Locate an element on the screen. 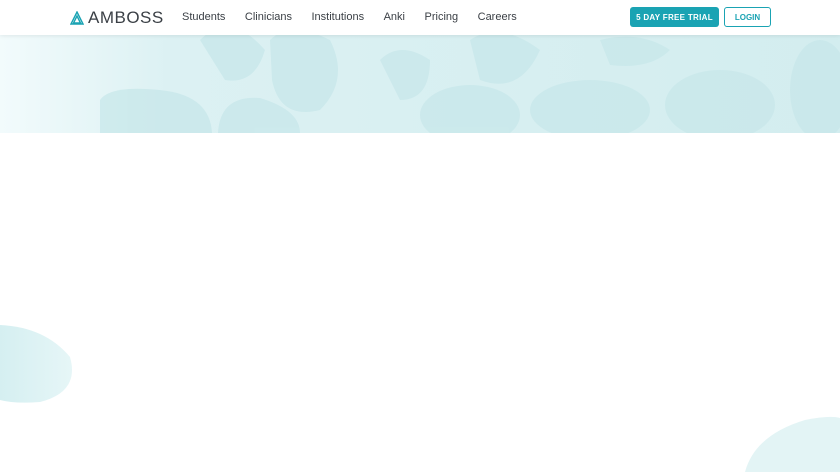  nav-pricing: Pricing is located at coordinates (442, 17).